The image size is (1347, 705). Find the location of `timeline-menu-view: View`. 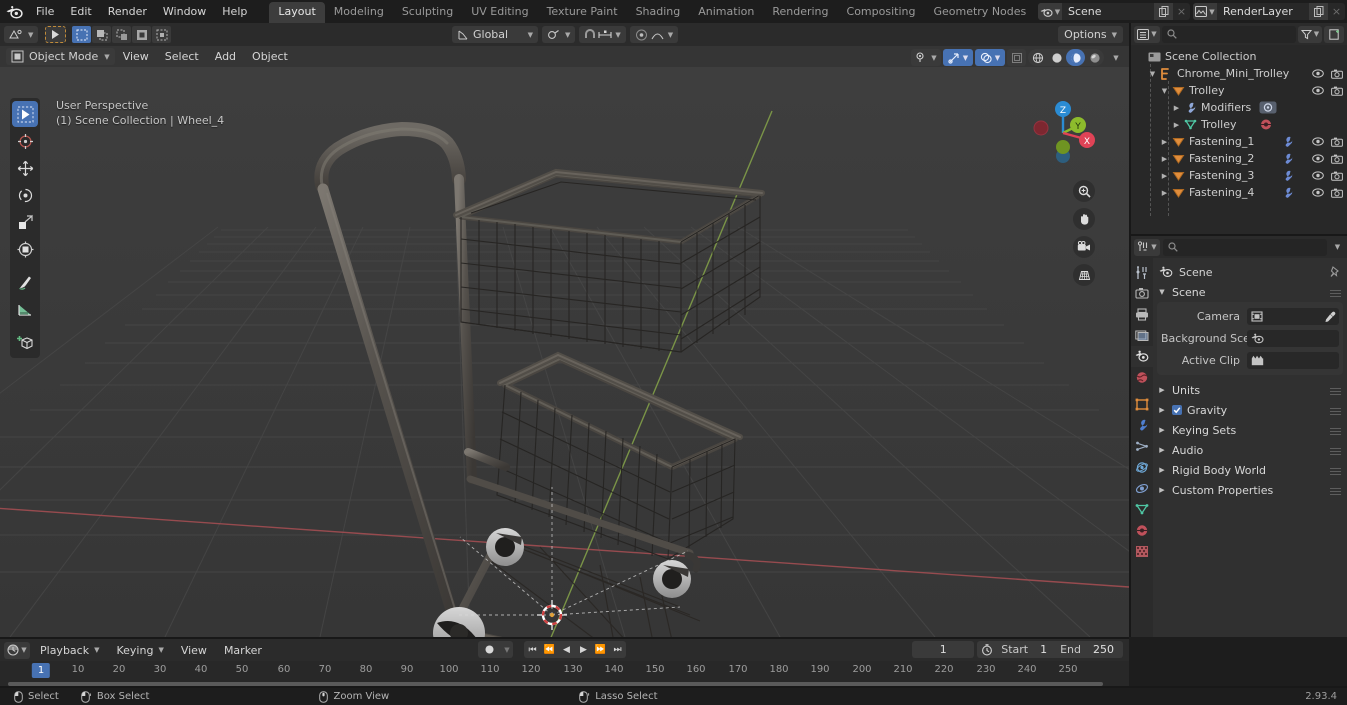

timeline-menu-view: View is located at coordinates (194, 650).